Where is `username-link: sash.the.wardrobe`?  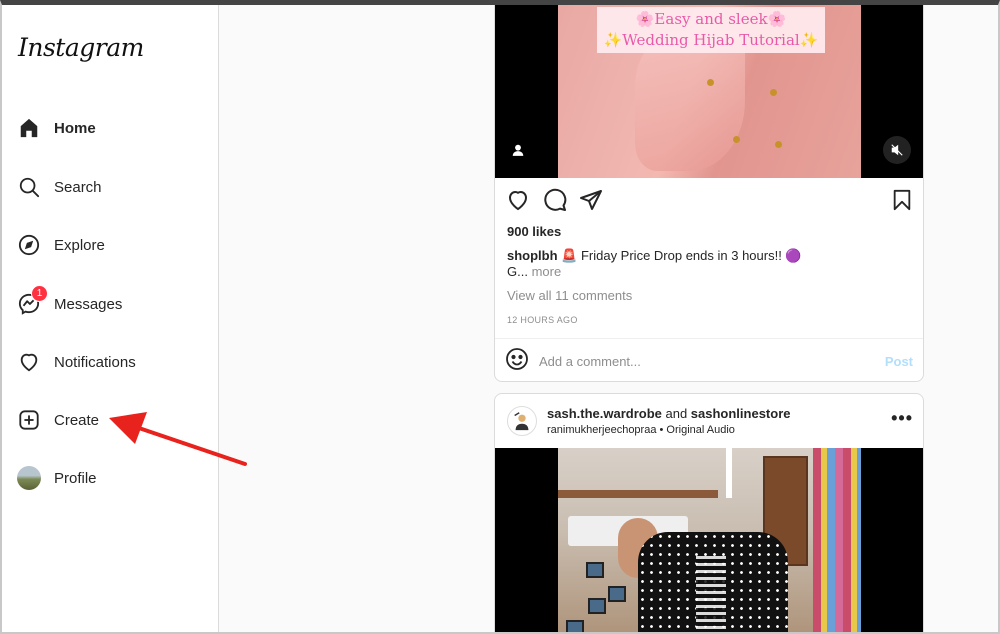 username-link: sash.the.wardrobe is located at coordinates (604, 413).